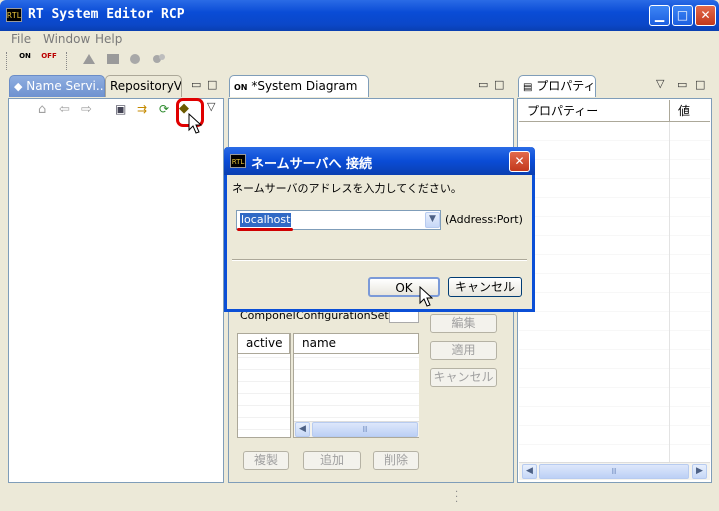 This screenshot has width=719, height=511. What do you see at coordinates (264, 385) in the screenshot?
I see `configset-table: active` at bounding box center [264, 385].